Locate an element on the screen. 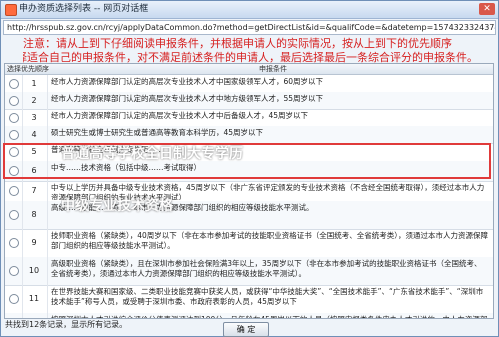 The height and width of the screenshot is (337, 499). row-priority-number: 10 is located at coordinates (34, 270).